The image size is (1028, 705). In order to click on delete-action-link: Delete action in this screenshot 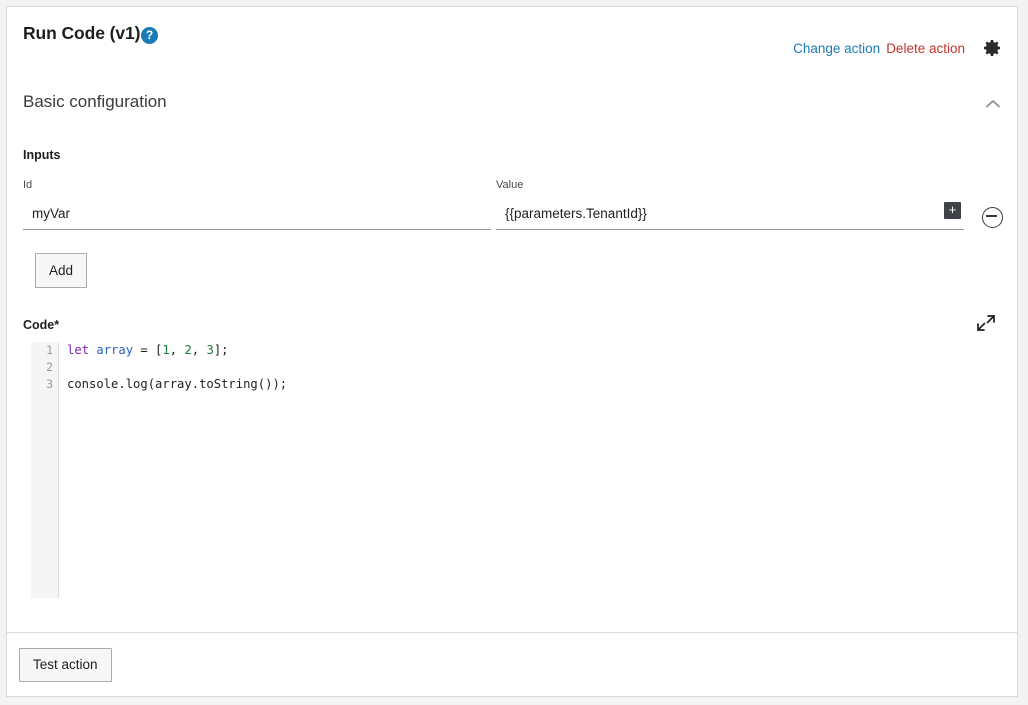, I will do `click(925, 48)`.